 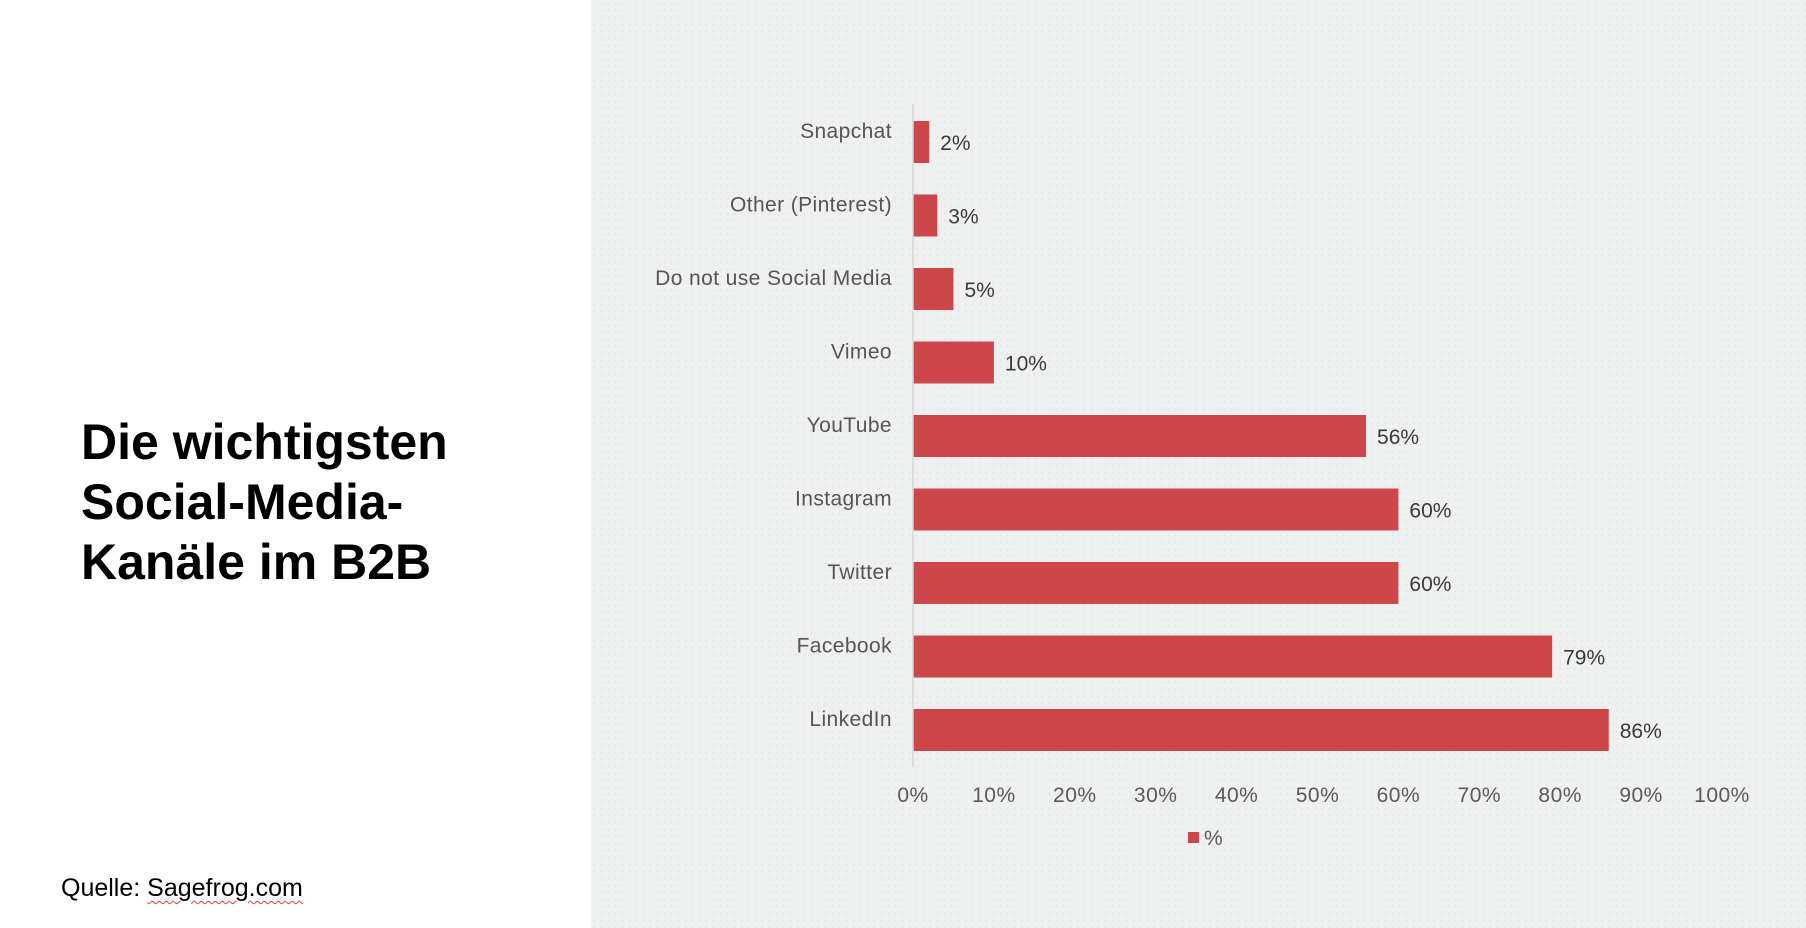 I want to click on x-tick-label: 60%, so click(x=1399, y=795).